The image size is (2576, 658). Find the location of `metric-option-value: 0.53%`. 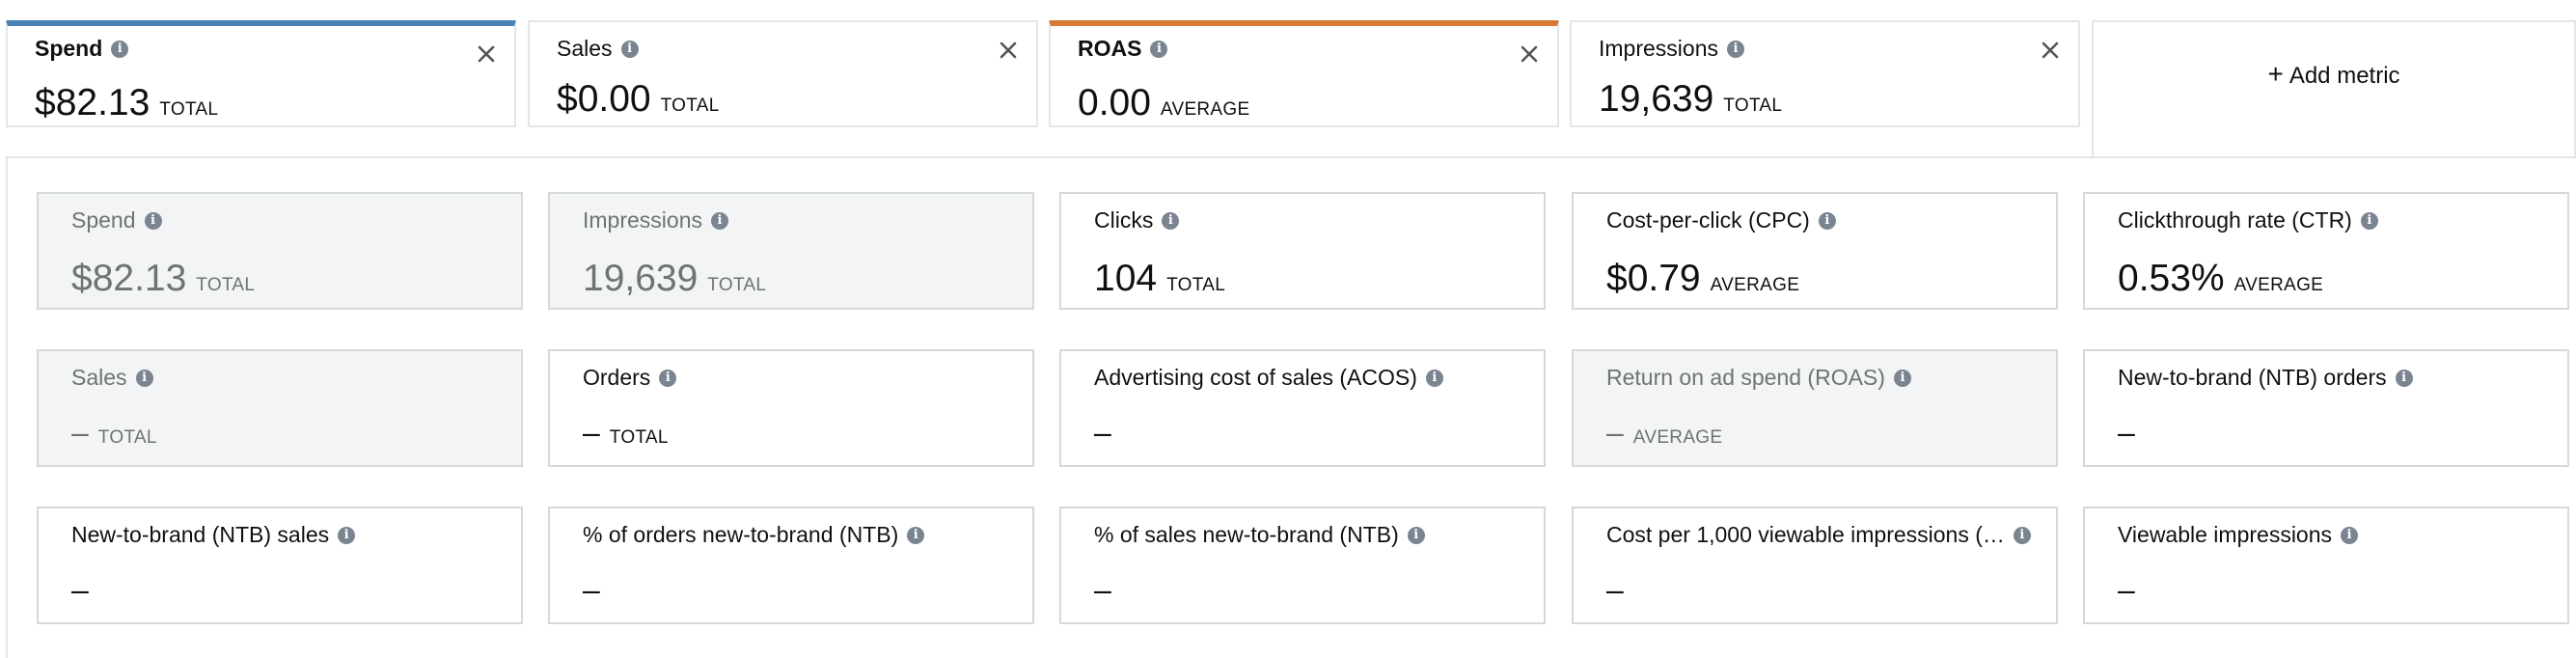

metric-option-value: 0.53% is located at coordinates (2172, 278).